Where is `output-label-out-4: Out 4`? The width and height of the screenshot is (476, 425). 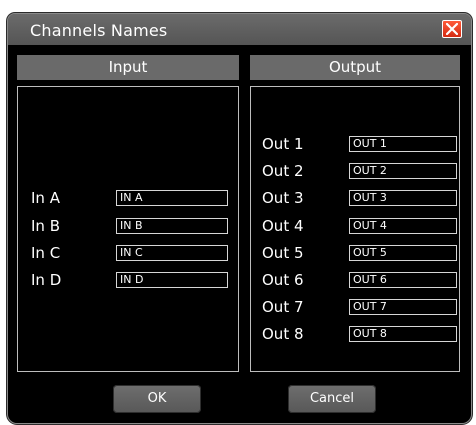
output-label-out-4: Out 4 is located at coordinates (283, 226).